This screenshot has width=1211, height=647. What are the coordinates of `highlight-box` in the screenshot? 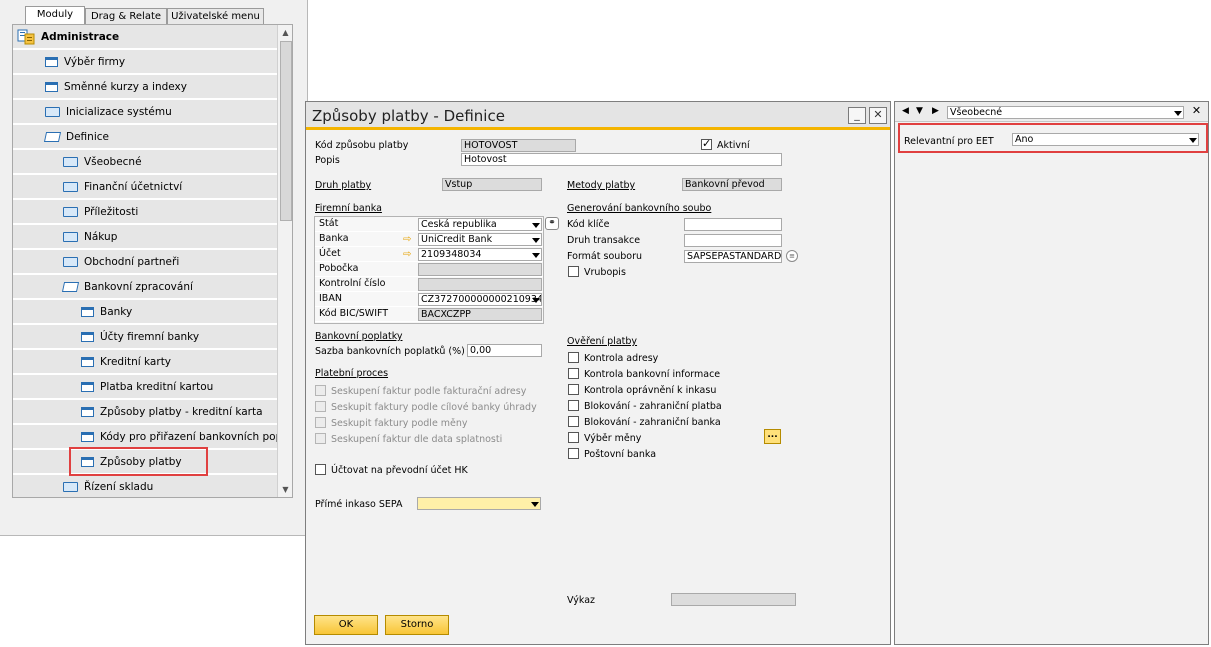 It's located at (1053, 138).